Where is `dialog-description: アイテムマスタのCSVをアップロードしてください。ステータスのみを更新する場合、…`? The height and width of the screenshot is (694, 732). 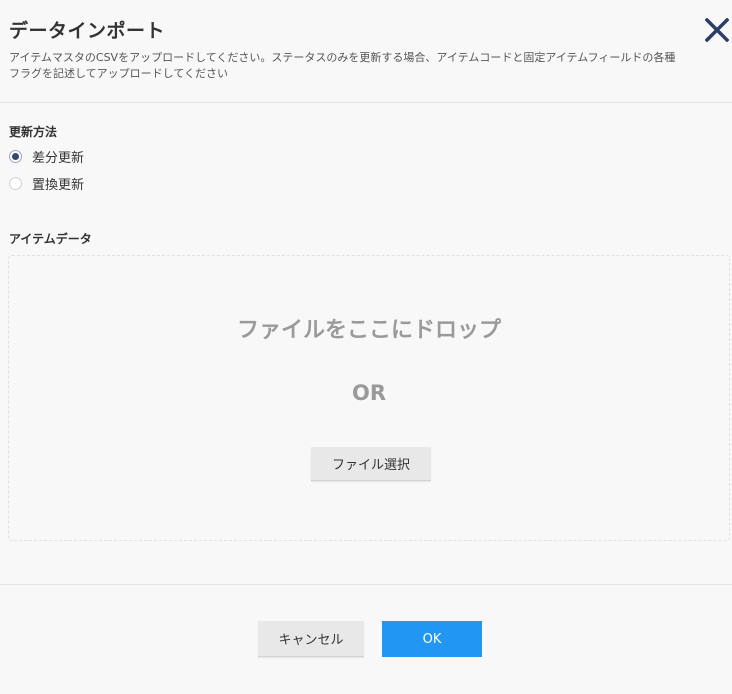 dialog-description: アイテムマスタのCSVをアップロードしてください。ステータスのみを更新する場合、… is located at coordinates (342, 65).